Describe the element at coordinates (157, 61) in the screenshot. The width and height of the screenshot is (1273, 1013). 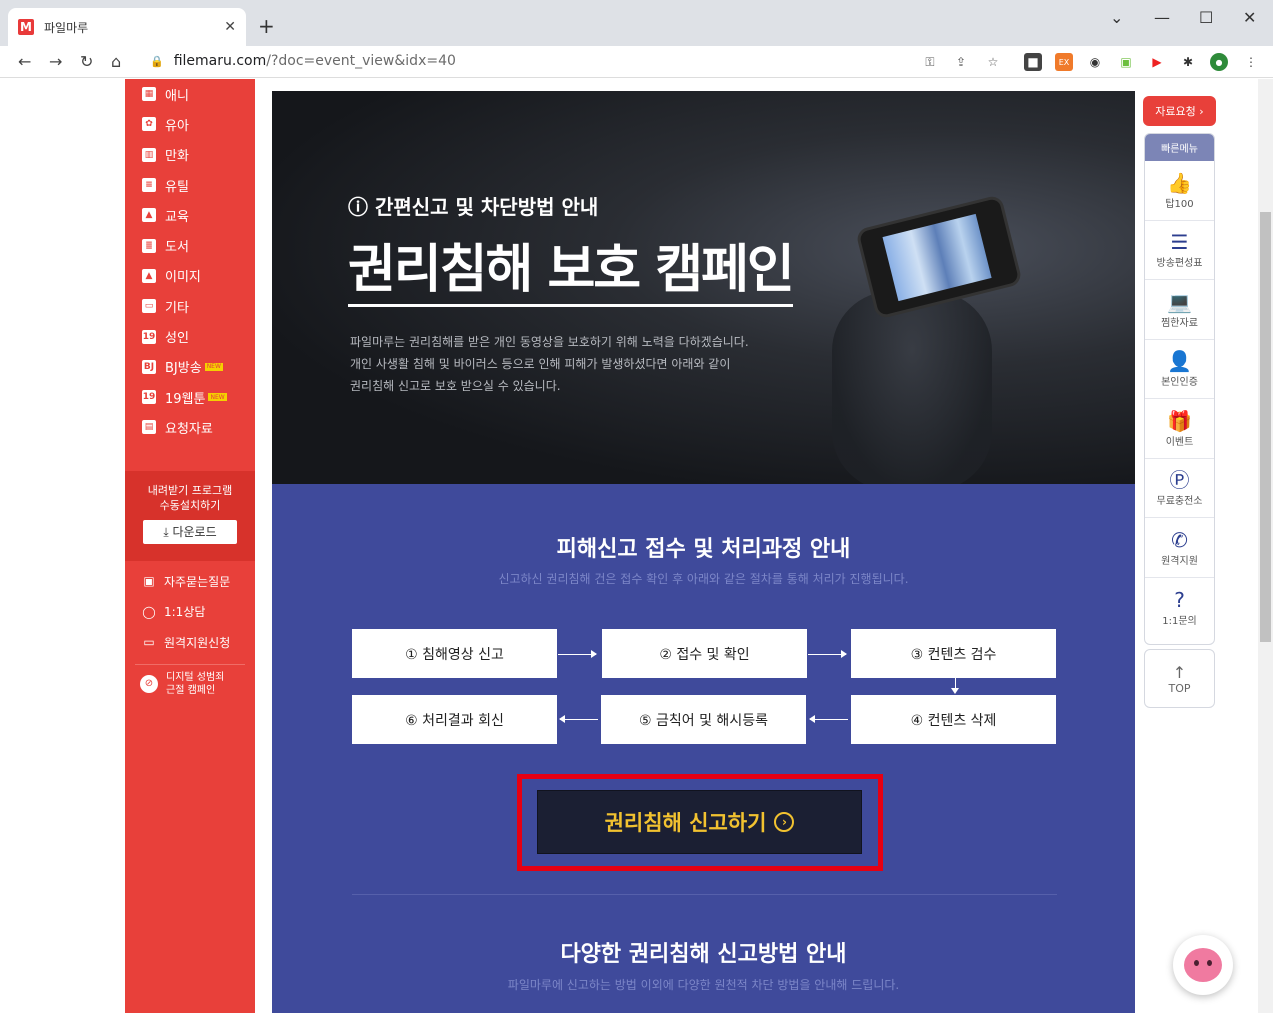
I see `lock-icon: 🔒` at that location.